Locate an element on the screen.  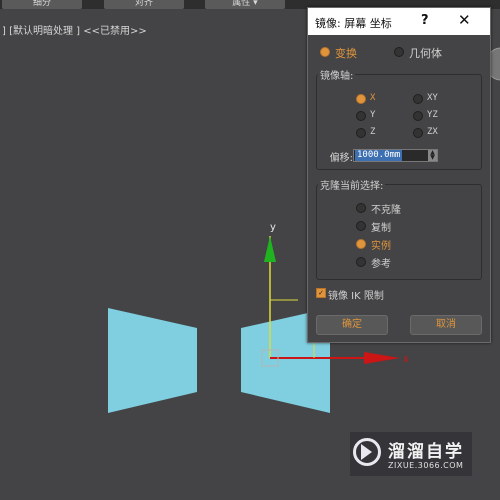
mirror-axis-title: 镜像轴: is located at coordinates (337, 74).